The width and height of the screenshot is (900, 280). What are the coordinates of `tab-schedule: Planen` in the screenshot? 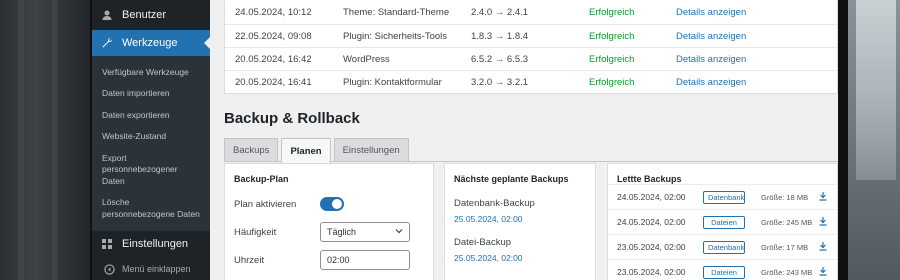 It's located at (306, 150).